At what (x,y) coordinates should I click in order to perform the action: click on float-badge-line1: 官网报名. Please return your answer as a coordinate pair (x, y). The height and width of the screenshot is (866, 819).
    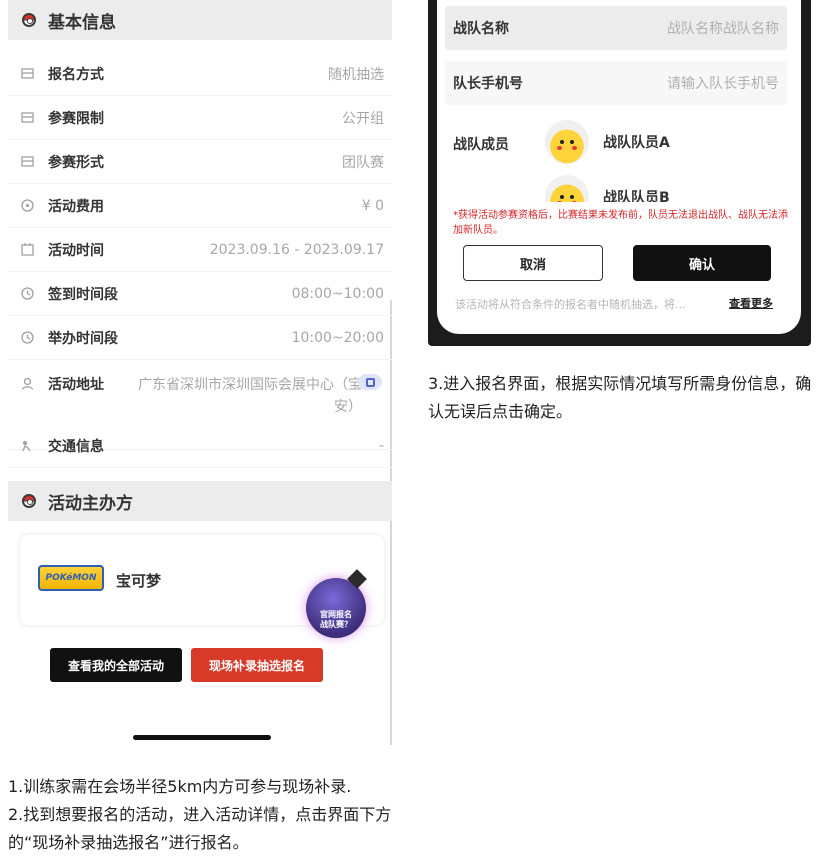
    Looking at the image, I should click on (336, 614).